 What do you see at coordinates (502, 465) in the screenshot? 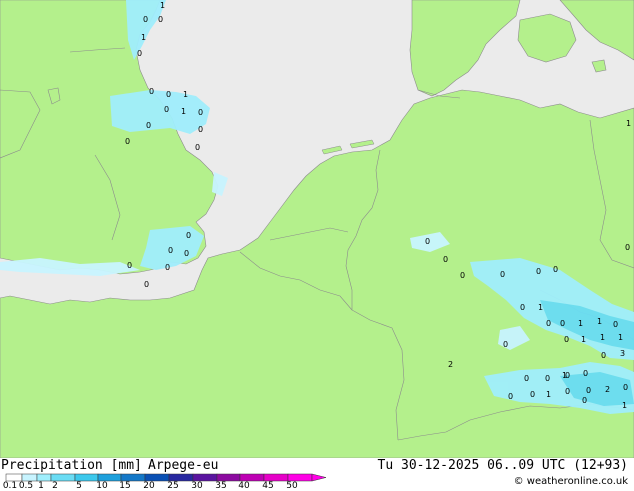
I see `valid-time: Tu 30-12-2025 06..09 UTC (12+93)` at bounding box center [502, 465].